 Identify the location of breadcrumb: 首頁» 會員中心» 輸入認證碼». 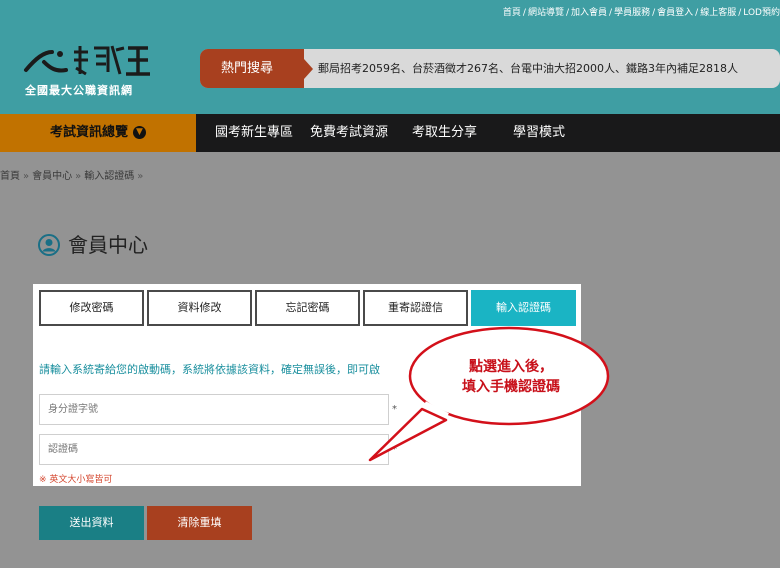
(72, 176).